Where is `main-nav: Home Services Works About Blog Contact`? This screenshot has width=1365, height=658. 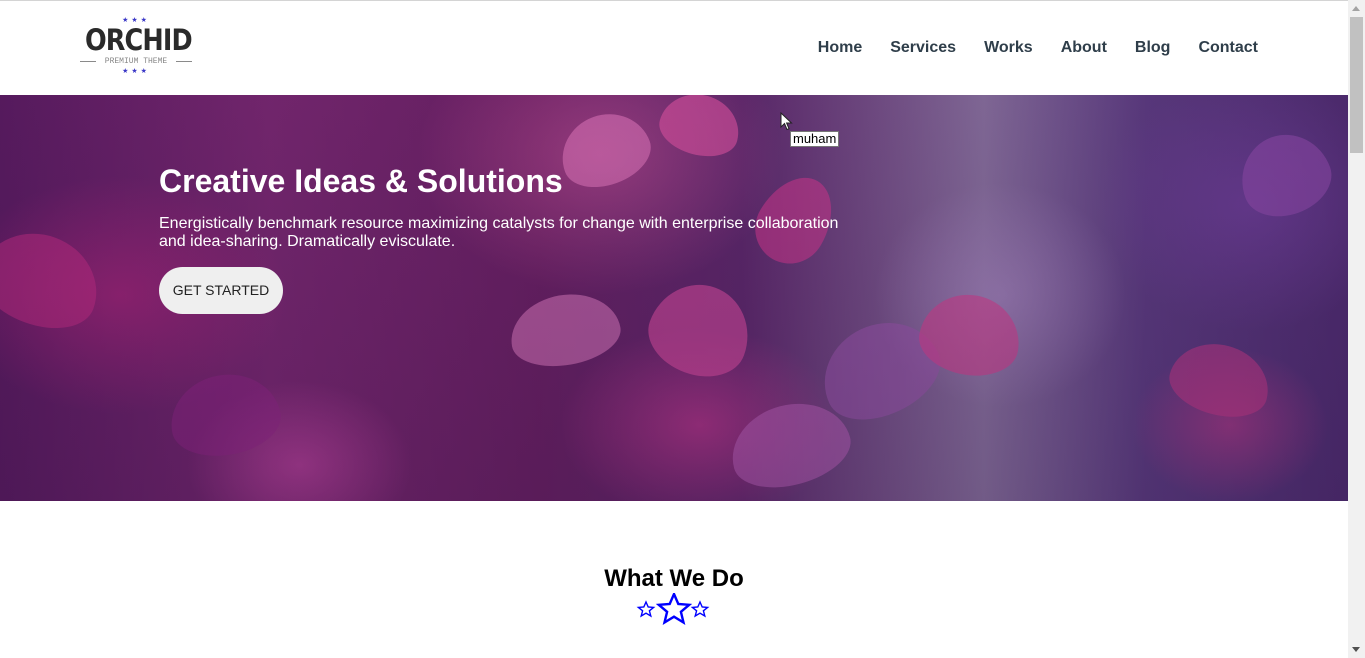 main-nav: Home Services Works About Blog Contact is located at coordinates (1024, 48).